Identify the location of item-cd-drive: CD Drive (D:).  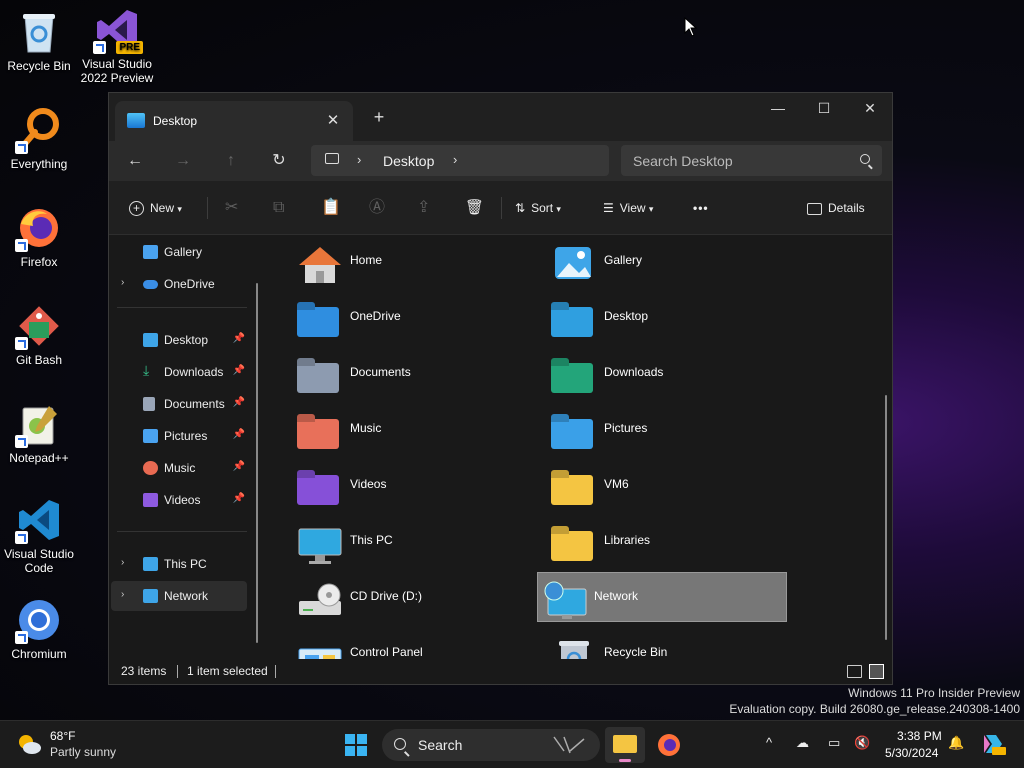
(401, 597).